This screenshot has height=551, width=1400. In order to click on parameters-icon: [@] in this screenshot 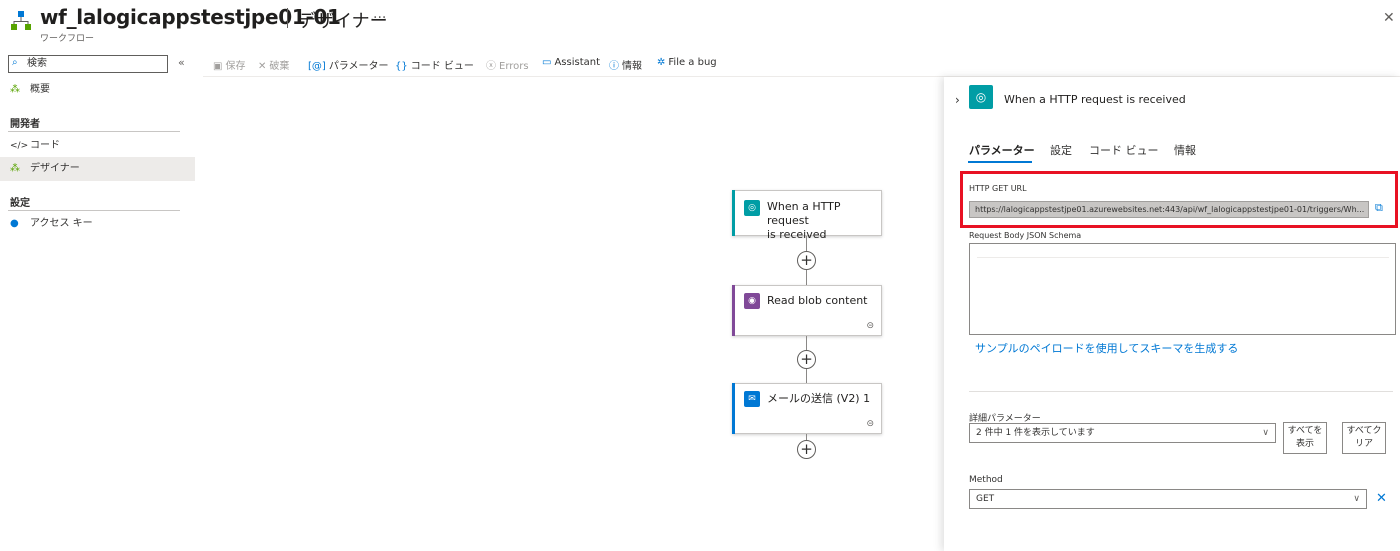, I will do `click(317, 66)`.